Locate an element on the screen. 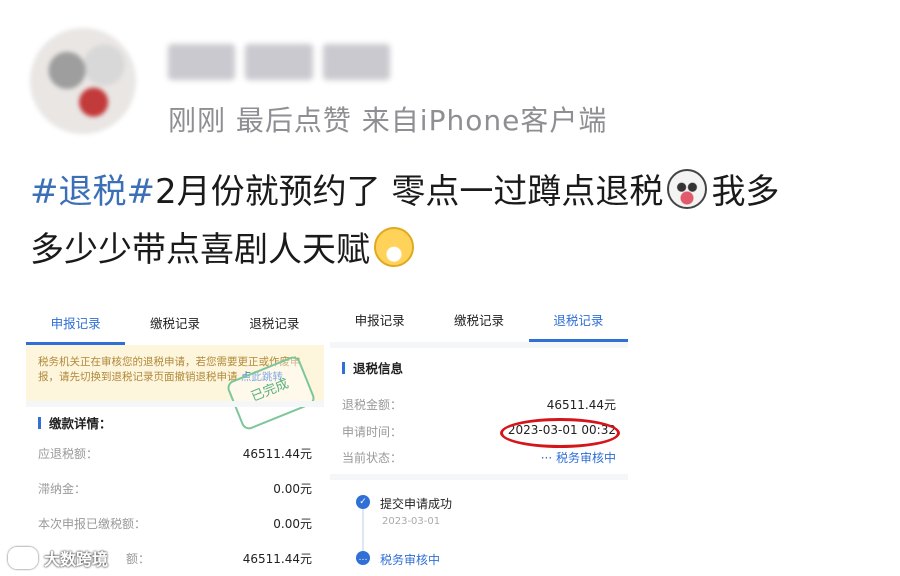 This screenshot has height=576, width=900. red-circle-highlight is located at coordinates (560, 433).